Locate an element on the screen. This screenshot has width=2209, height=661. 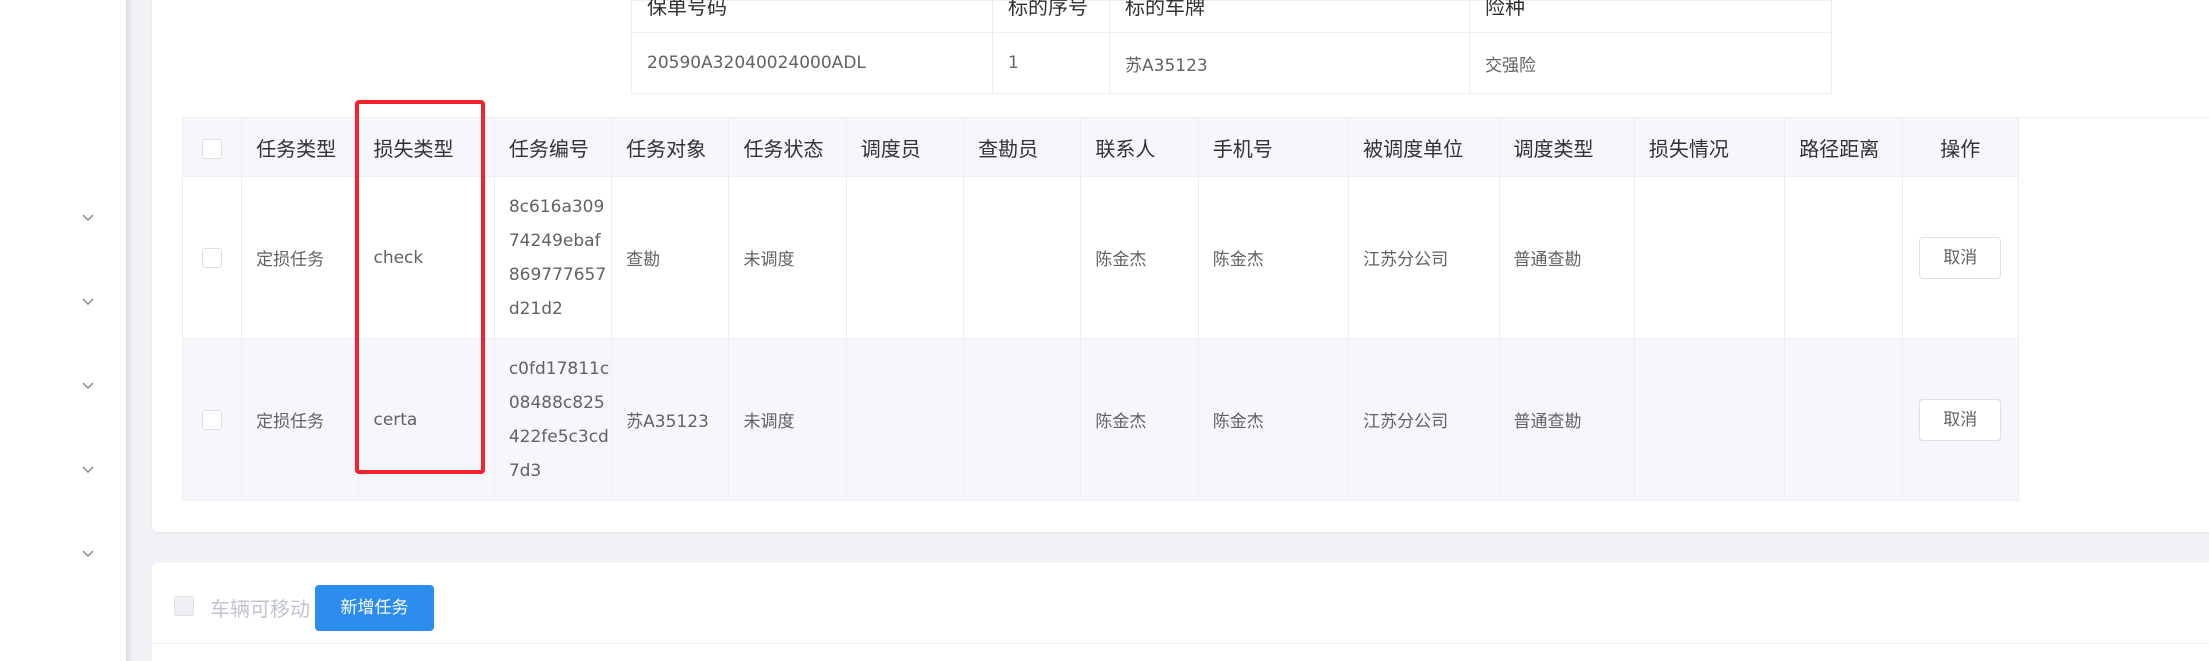
policy-header-cell: 保单号码 is located at coordinates (812, 16).